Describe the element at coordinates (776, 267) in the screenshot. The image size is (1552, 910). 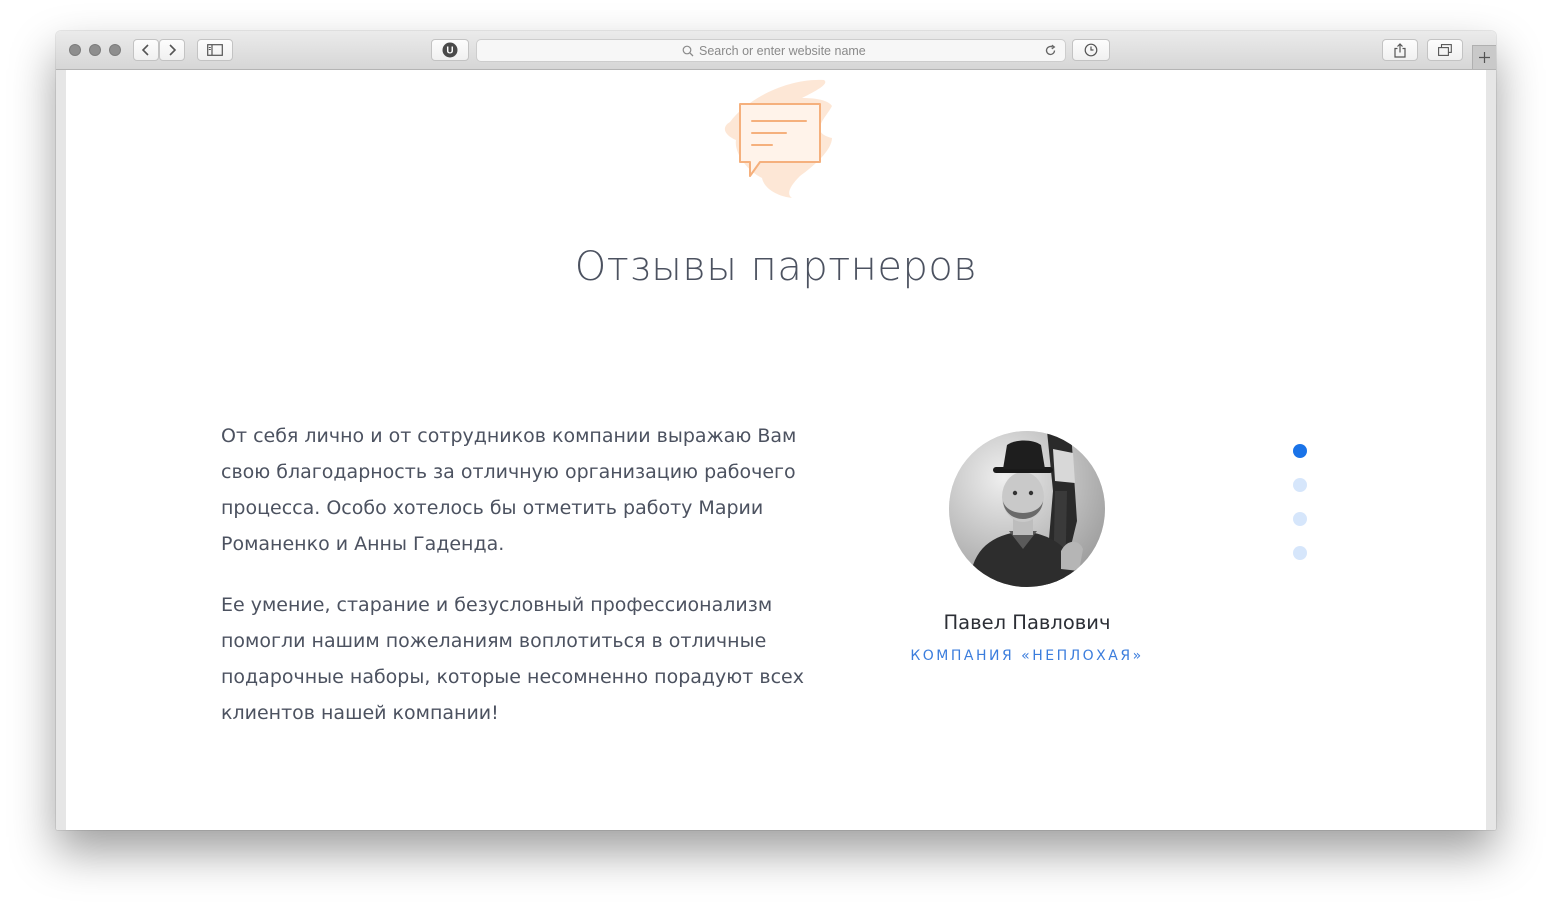
I see `section-title: Отзывы партнеров` at that location.